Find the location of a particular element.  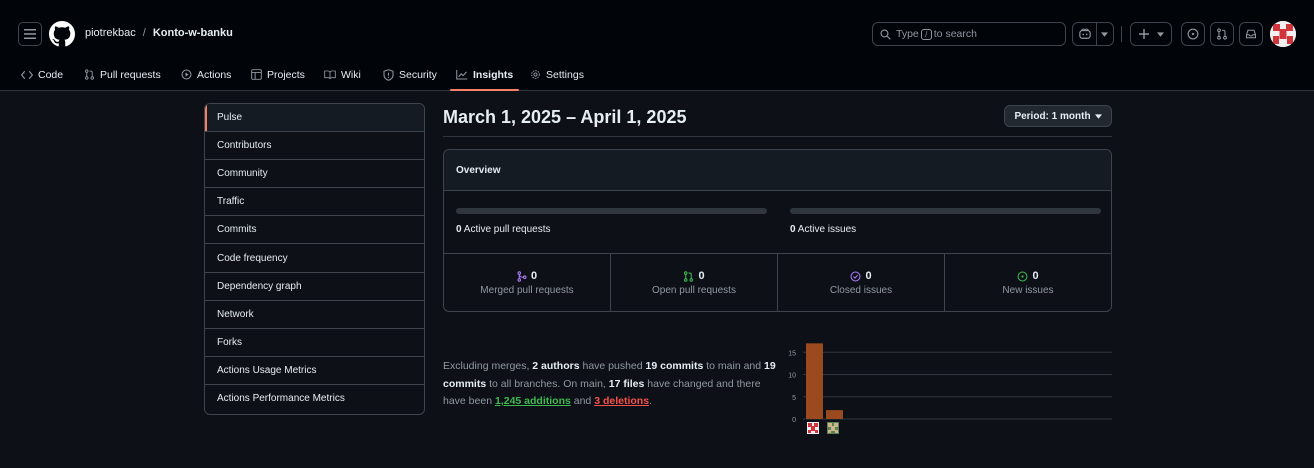

sidebar-item-contributors: Contributors is located at coordinates (314, 146).